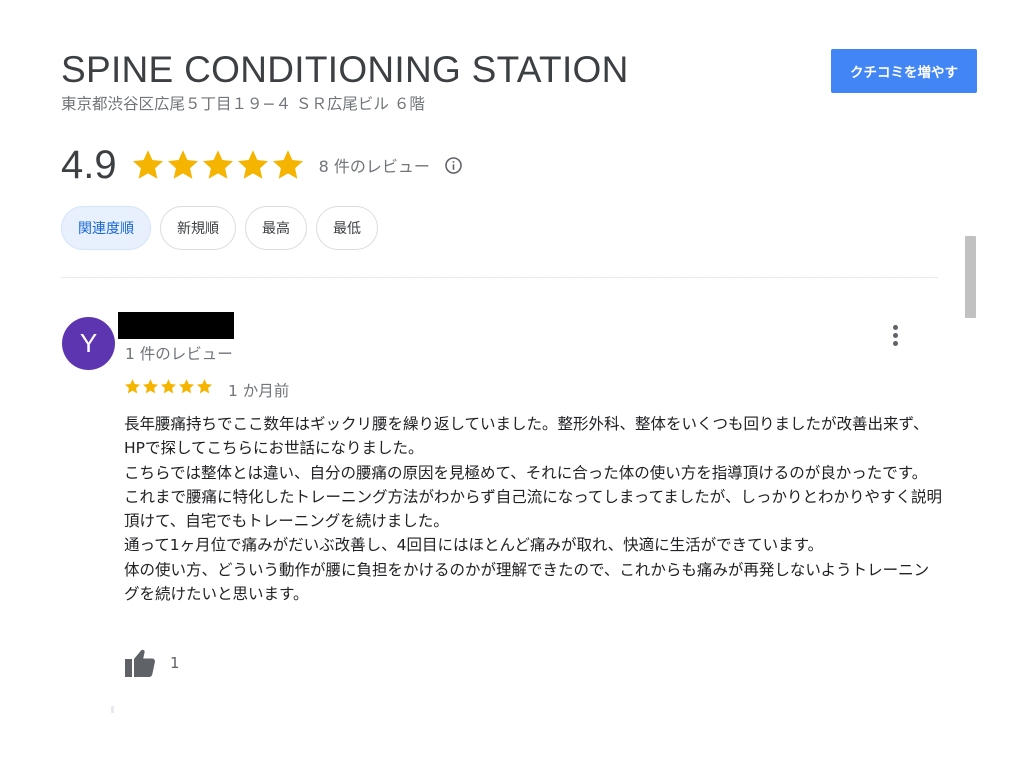 The width and height of the screenshot is (1033, 760). I want to click on scrollbar-thumb, so click(970, 277).